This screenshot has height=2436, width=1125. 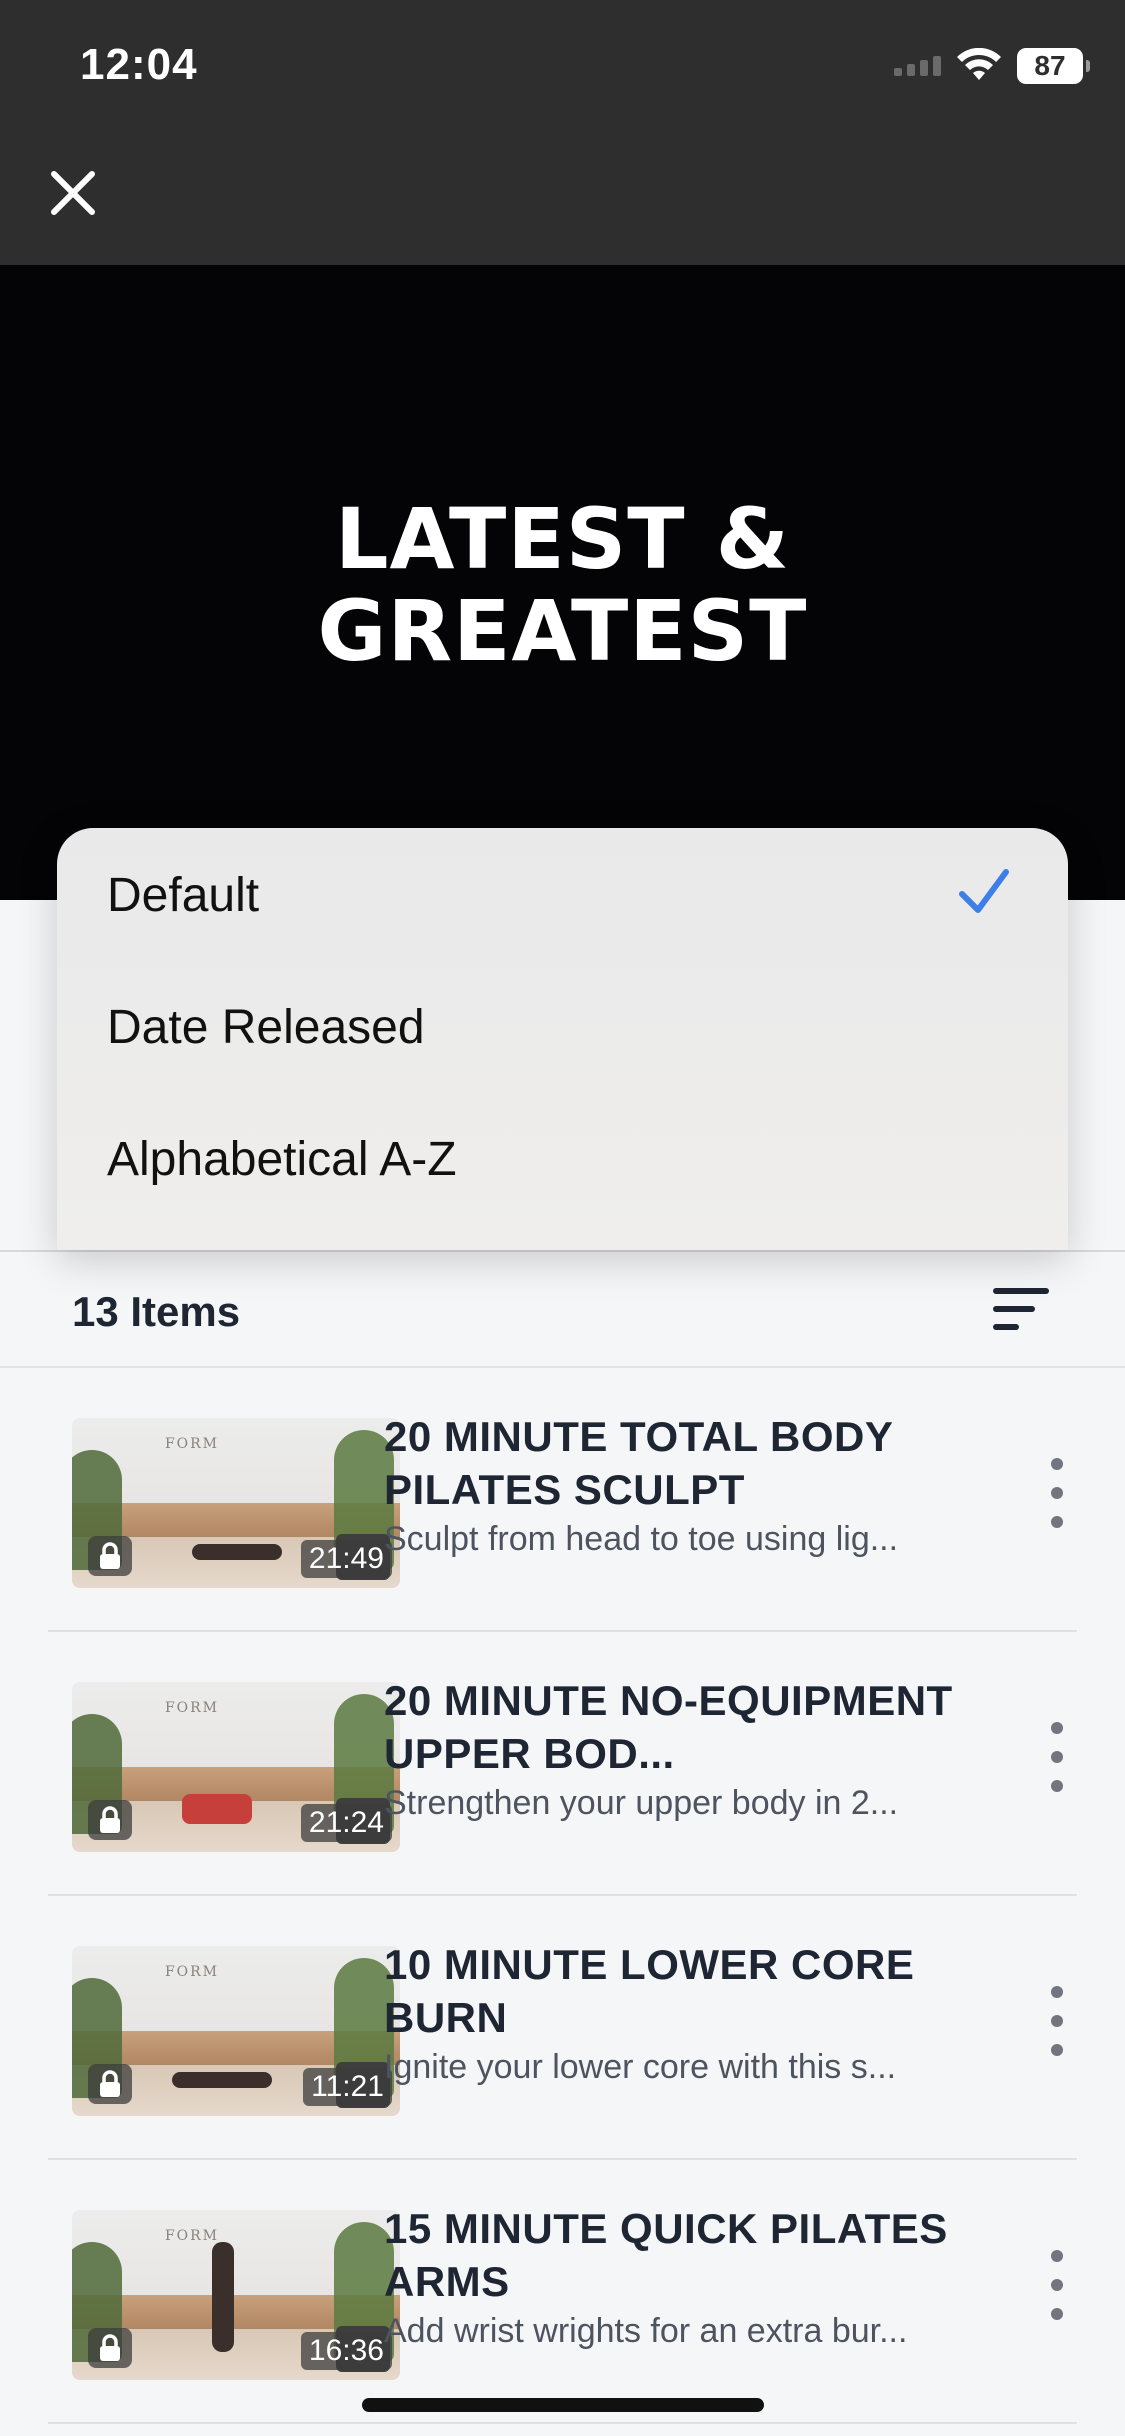 I want to click on wifi-icon, so click(x=979, y=64).